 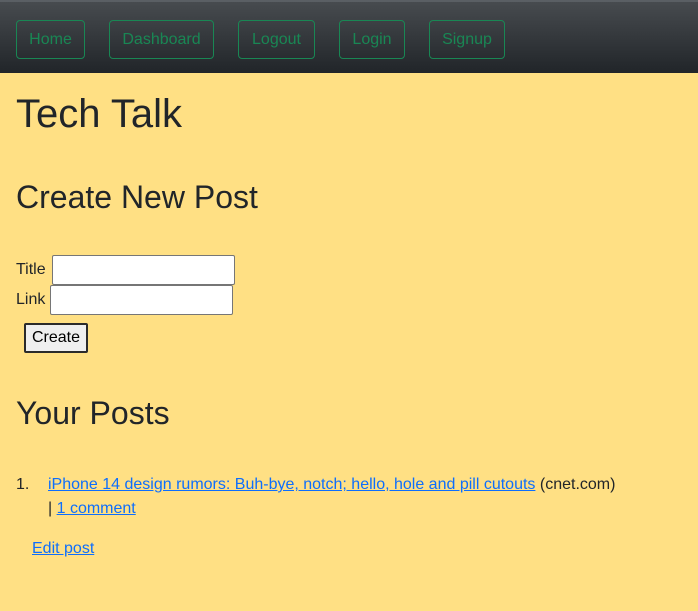 What do you see at coordinates (23, 484) in the screenshot?
I see `post-number: 1.` at bounding box center [23, 484].